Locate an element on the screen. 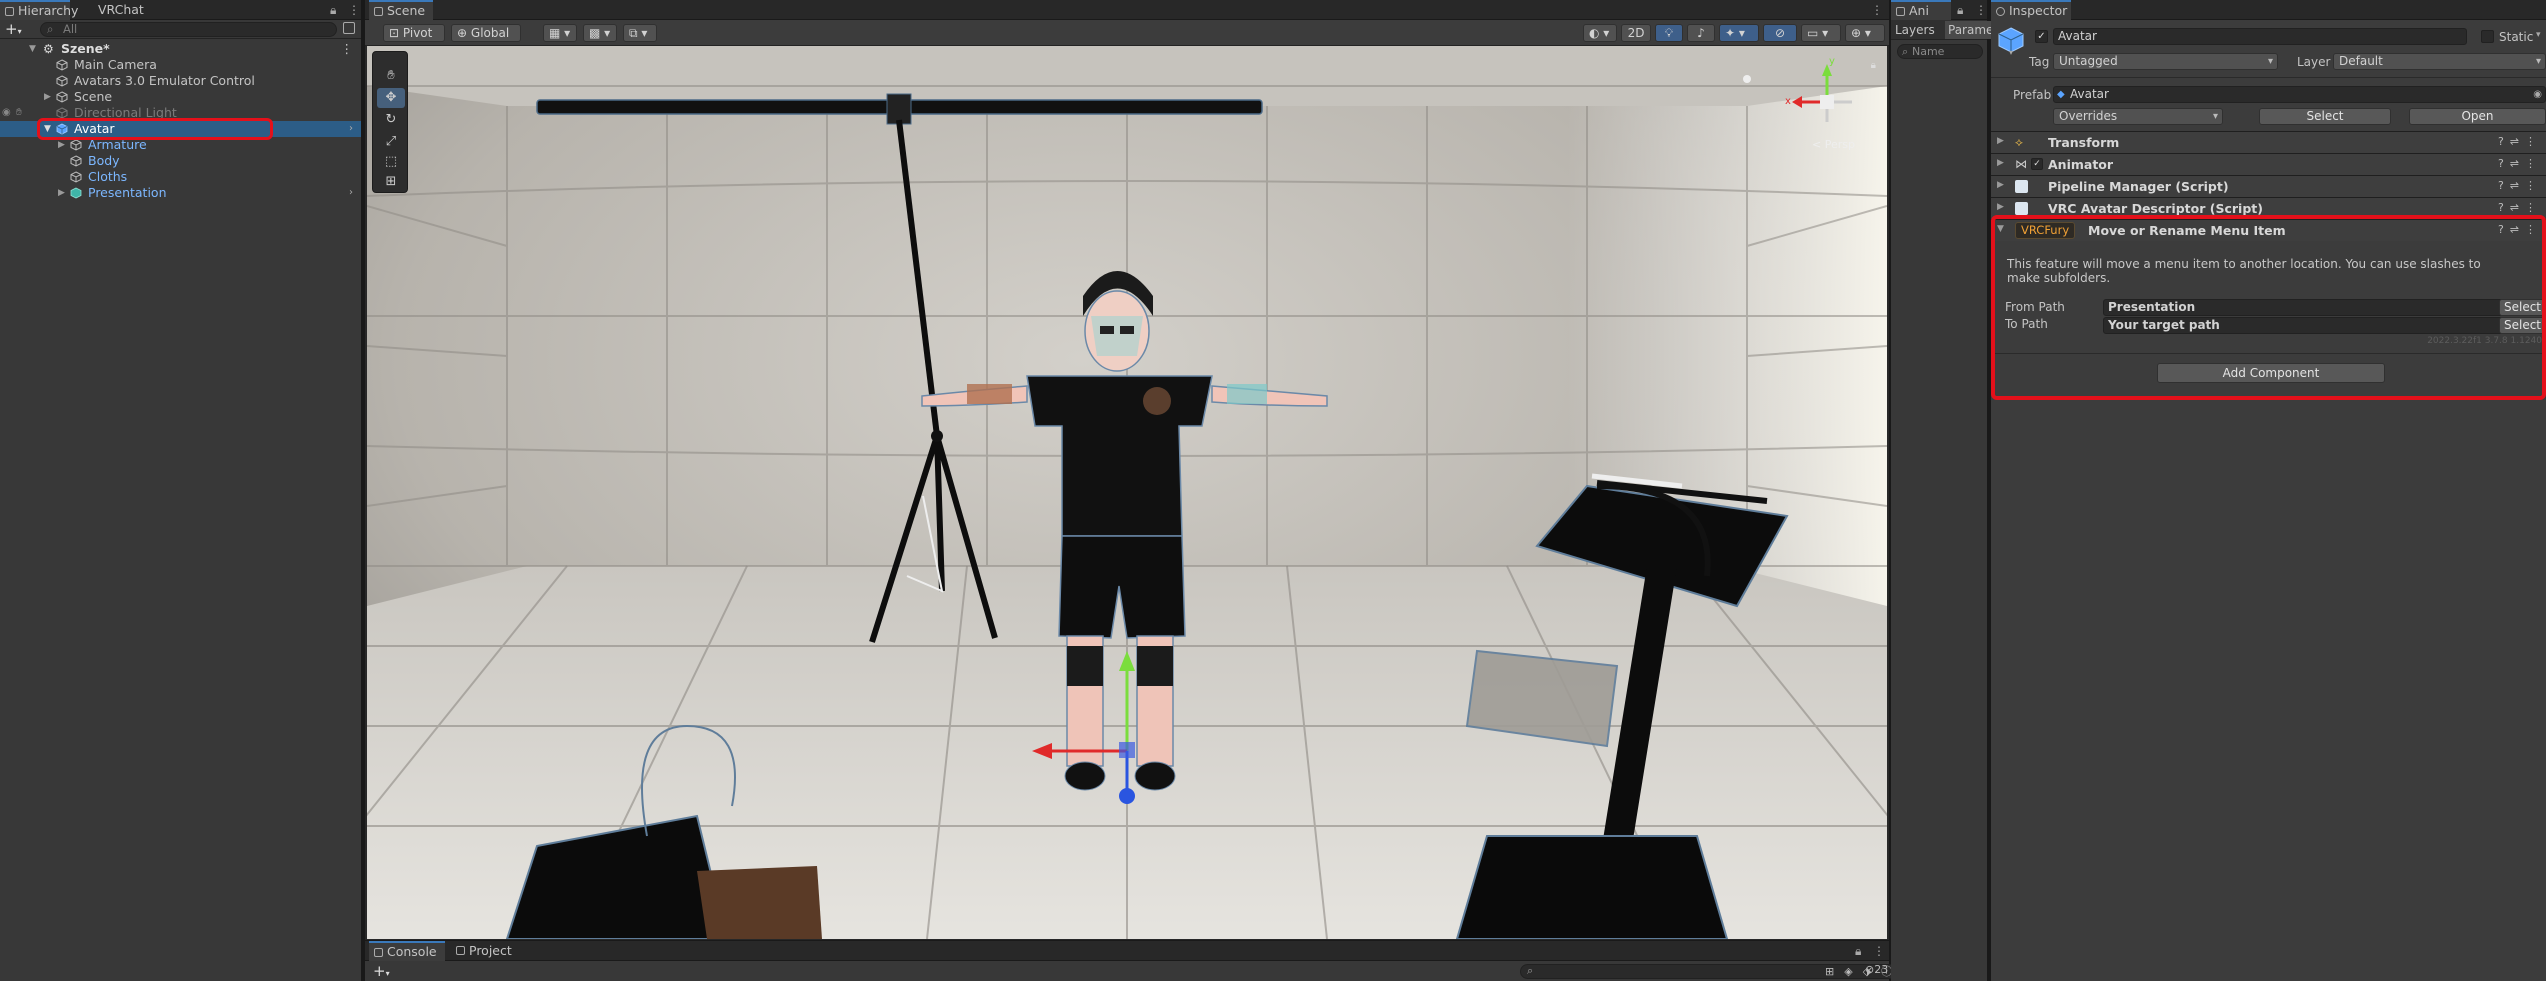 This screenshot has height=981, width=2546. tab-animator: Ani is located at coordinates (1921, 10).